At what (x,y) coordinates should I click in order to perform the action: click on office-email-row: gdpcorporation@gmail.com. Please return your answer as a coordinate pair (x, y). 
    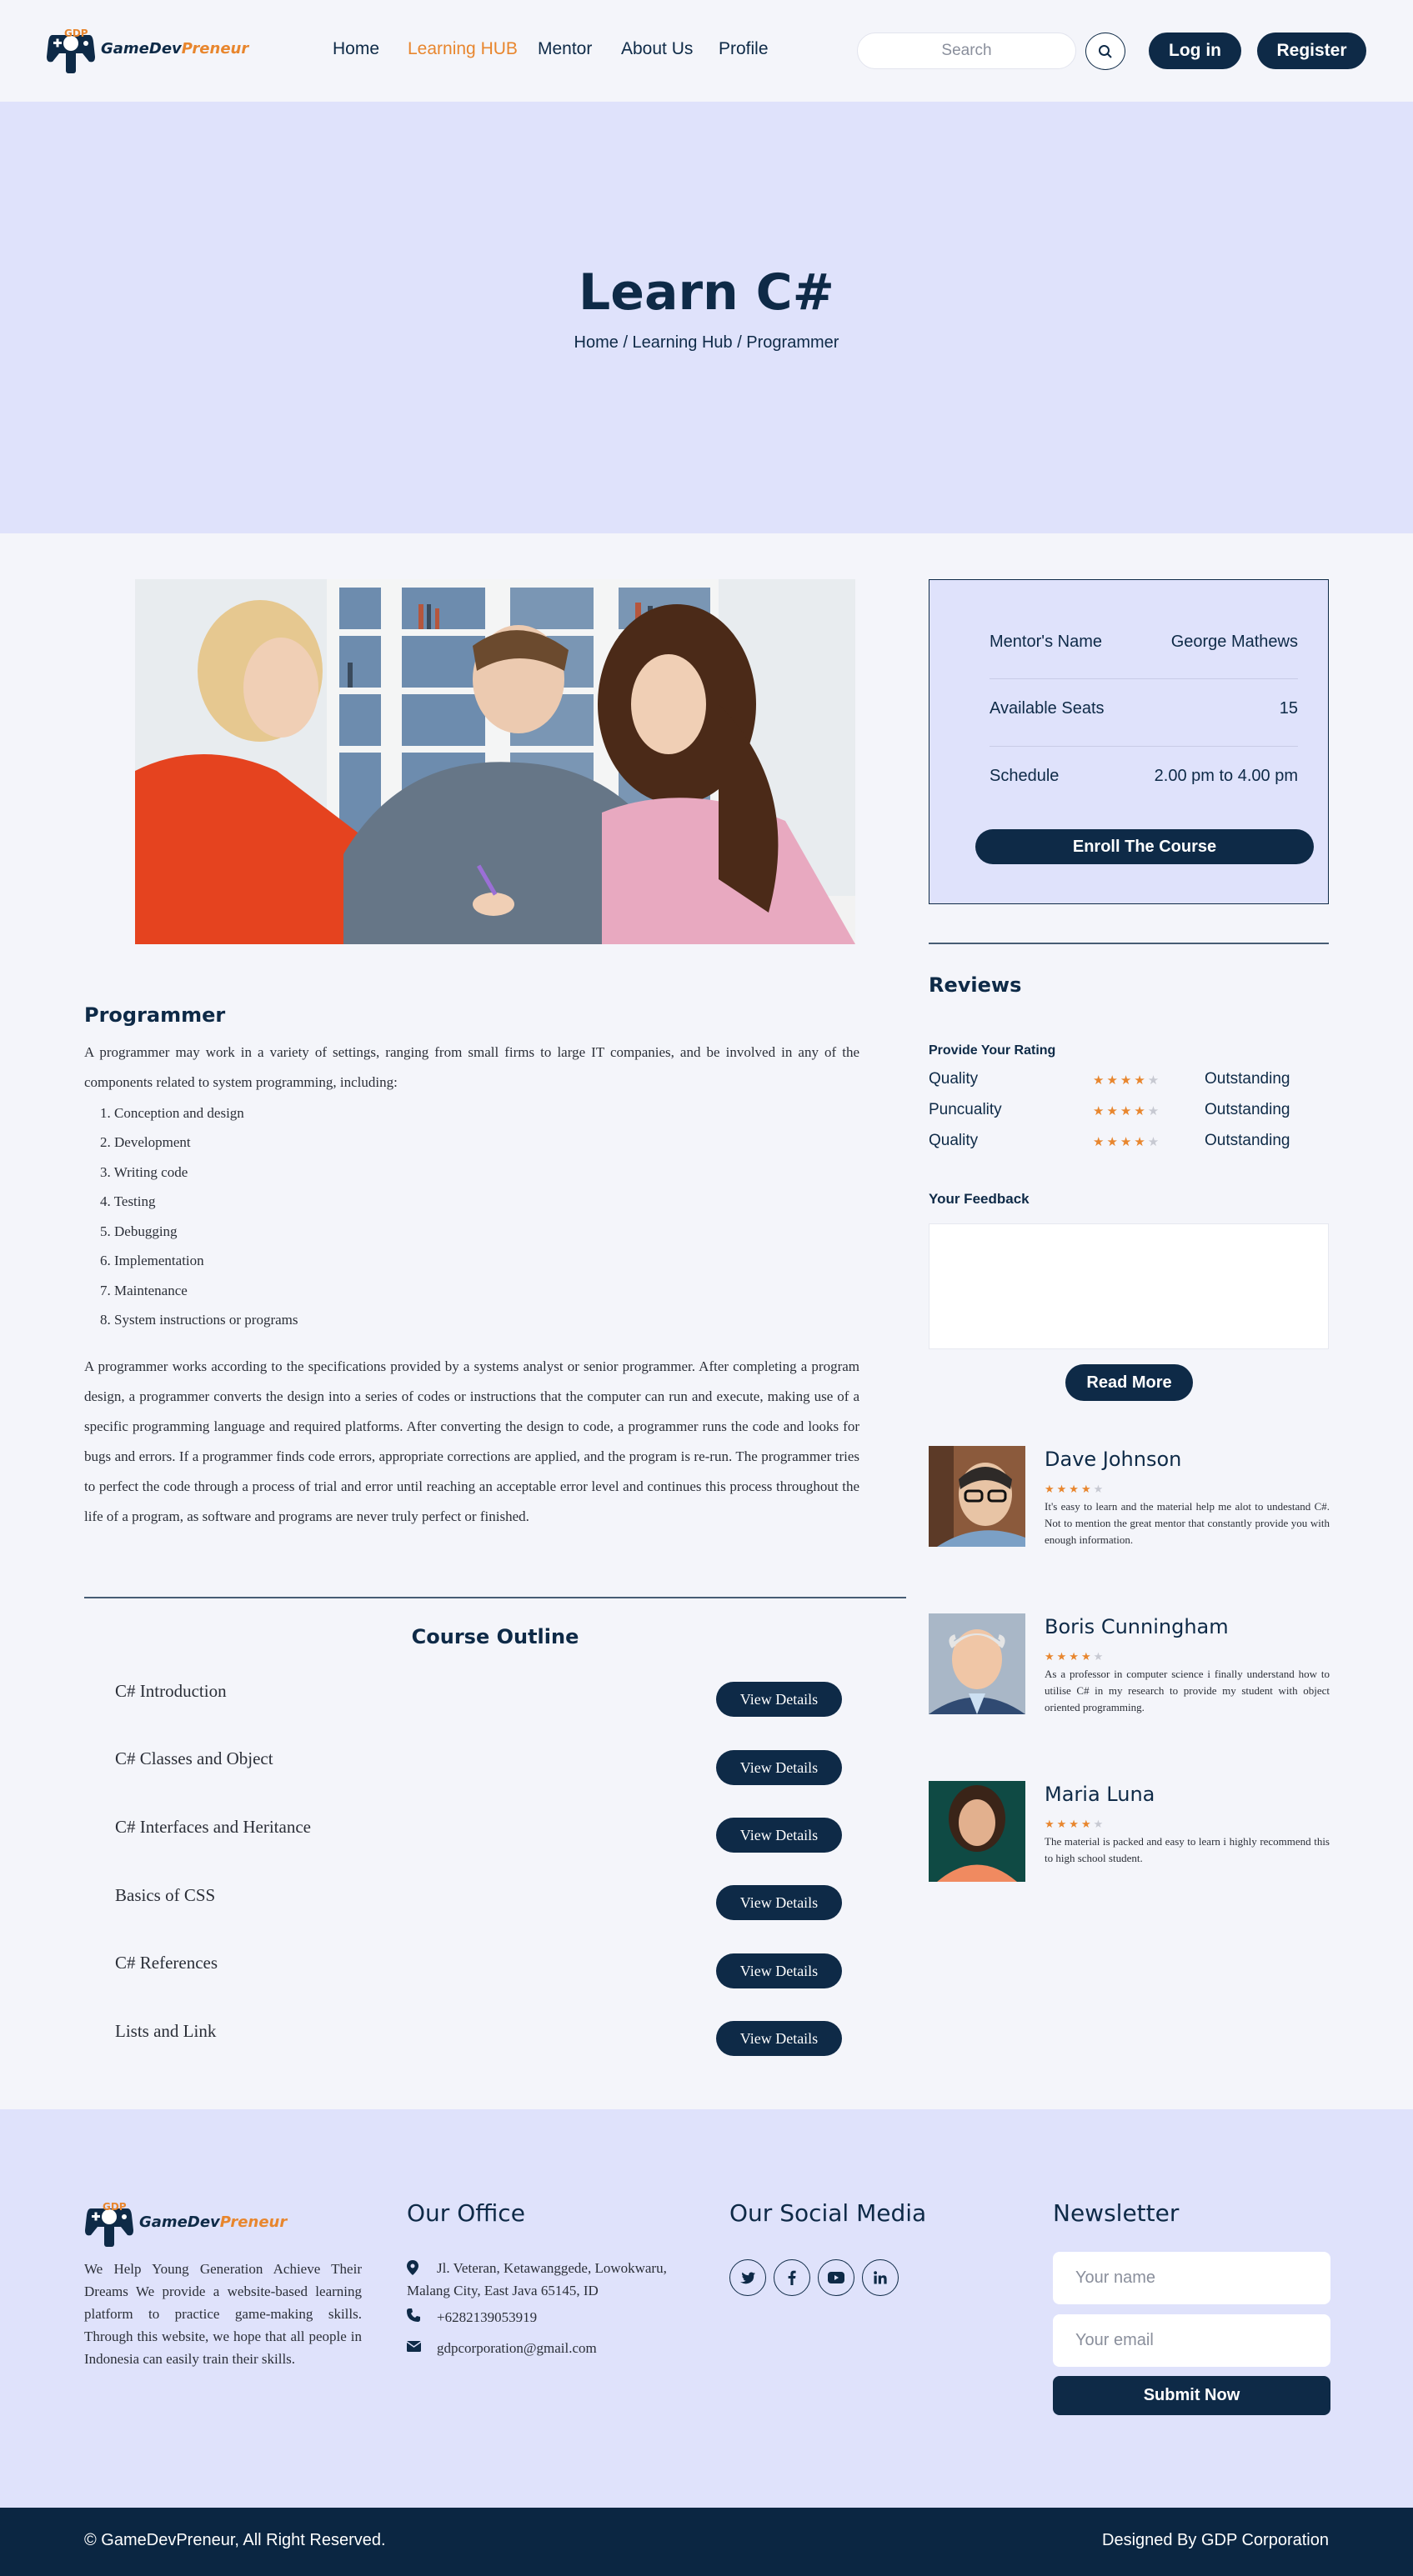
    Looking at the image, I should click on (501, 2348).